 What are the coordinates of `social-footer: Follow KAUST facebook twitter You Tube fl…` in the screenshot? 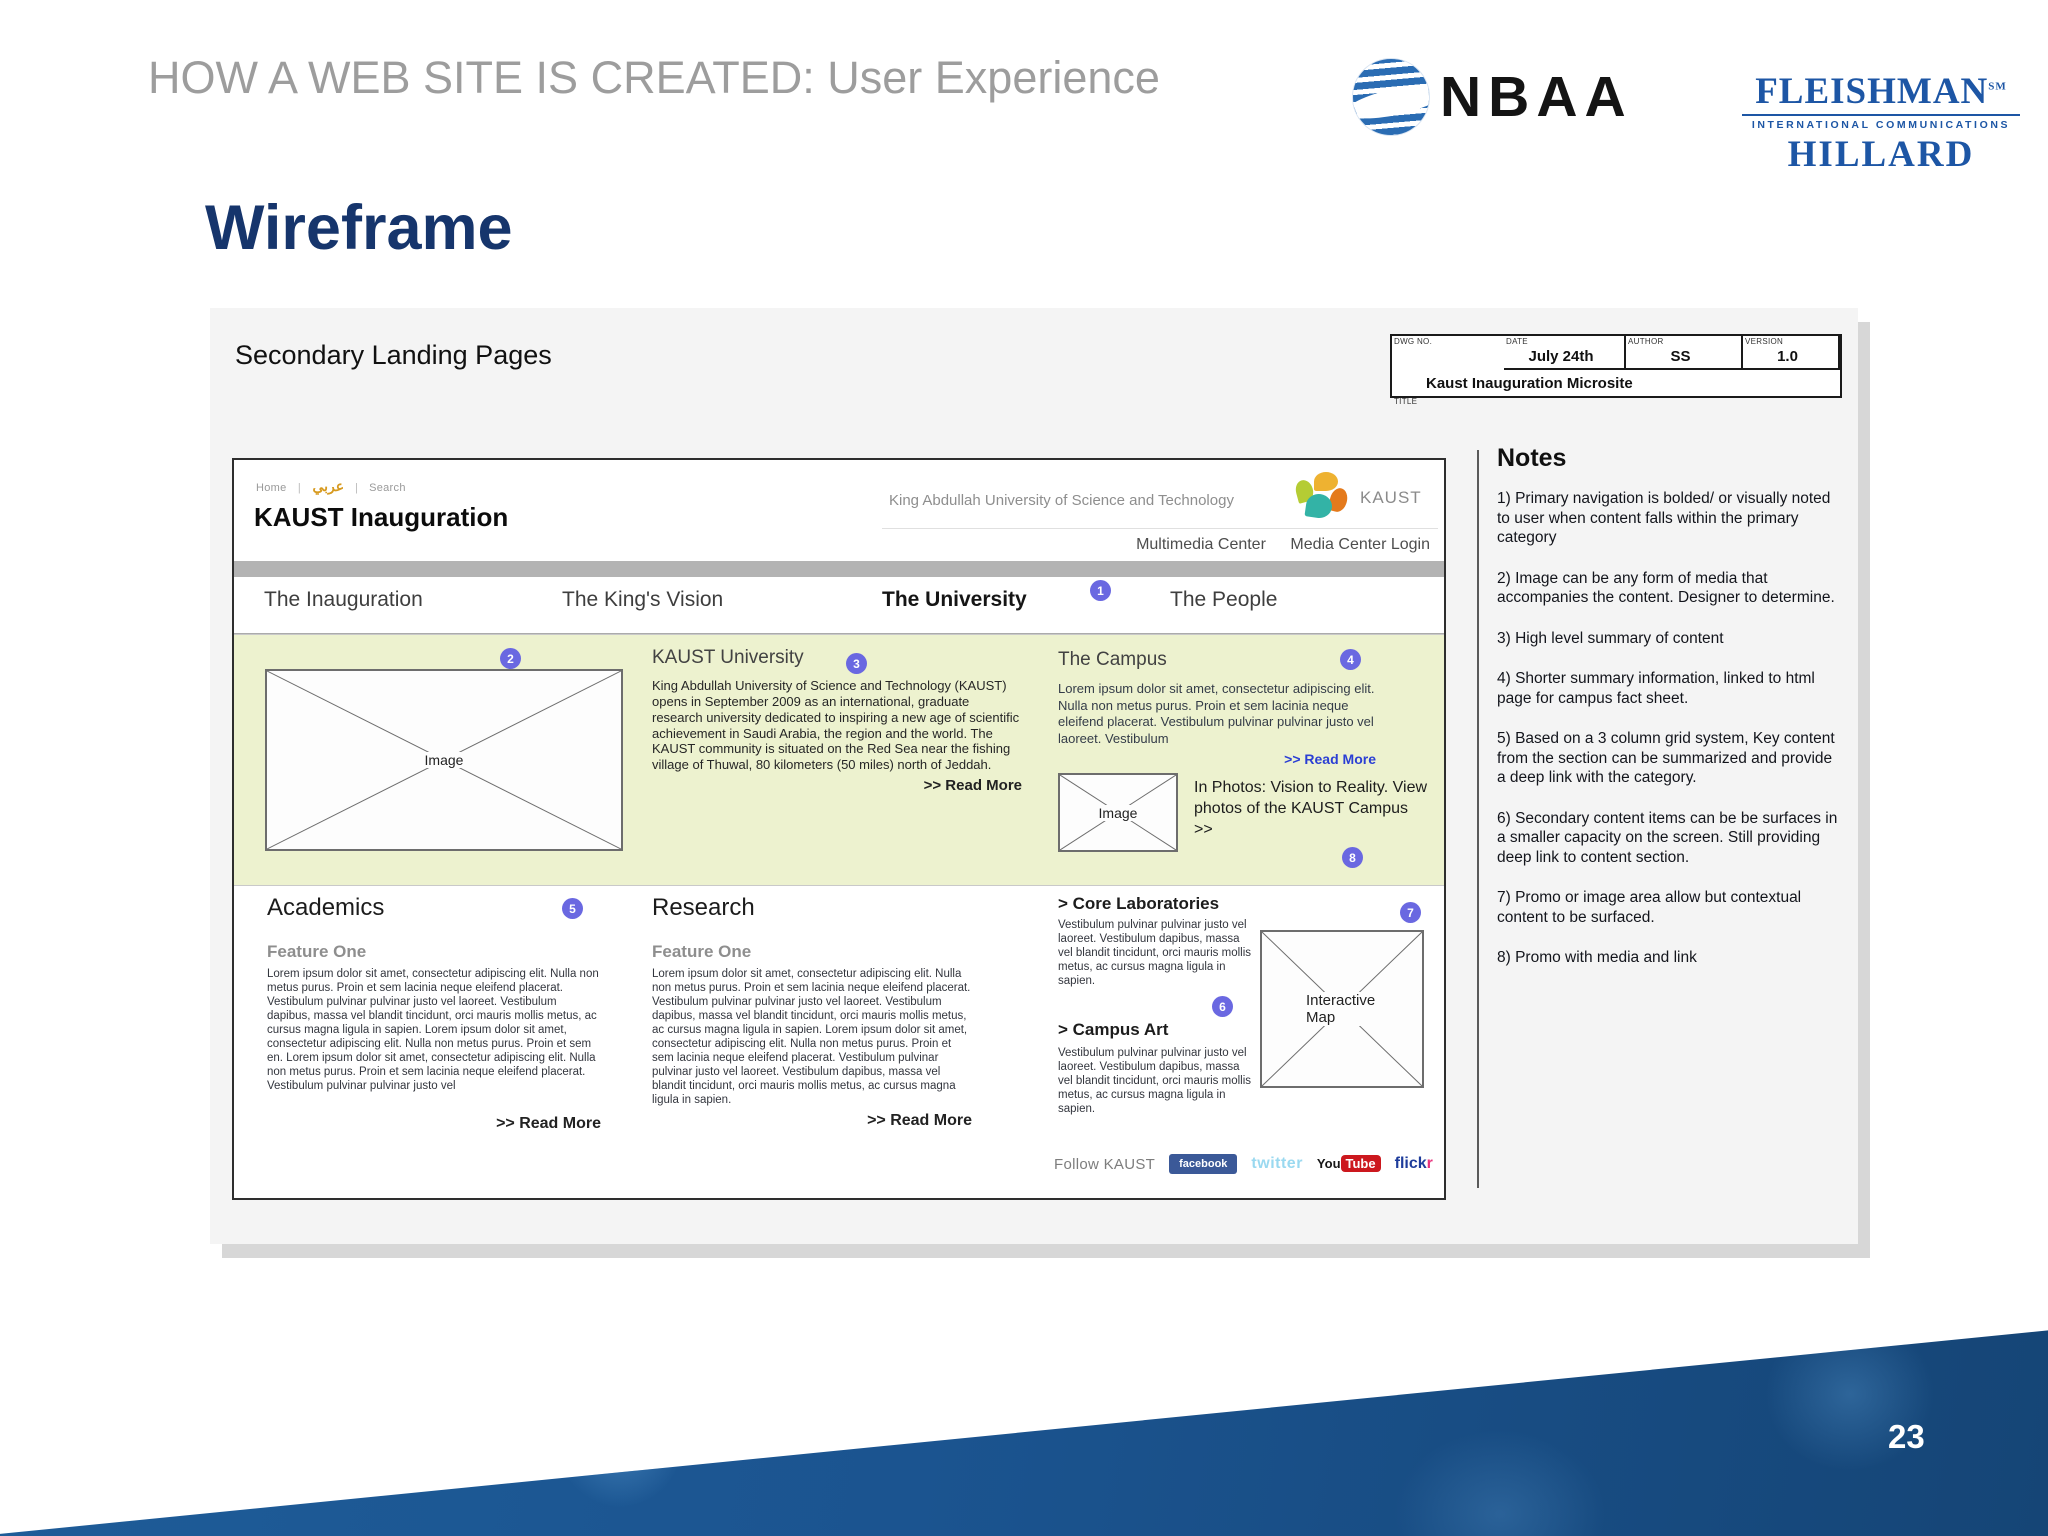 It's located at (1243, 1164).